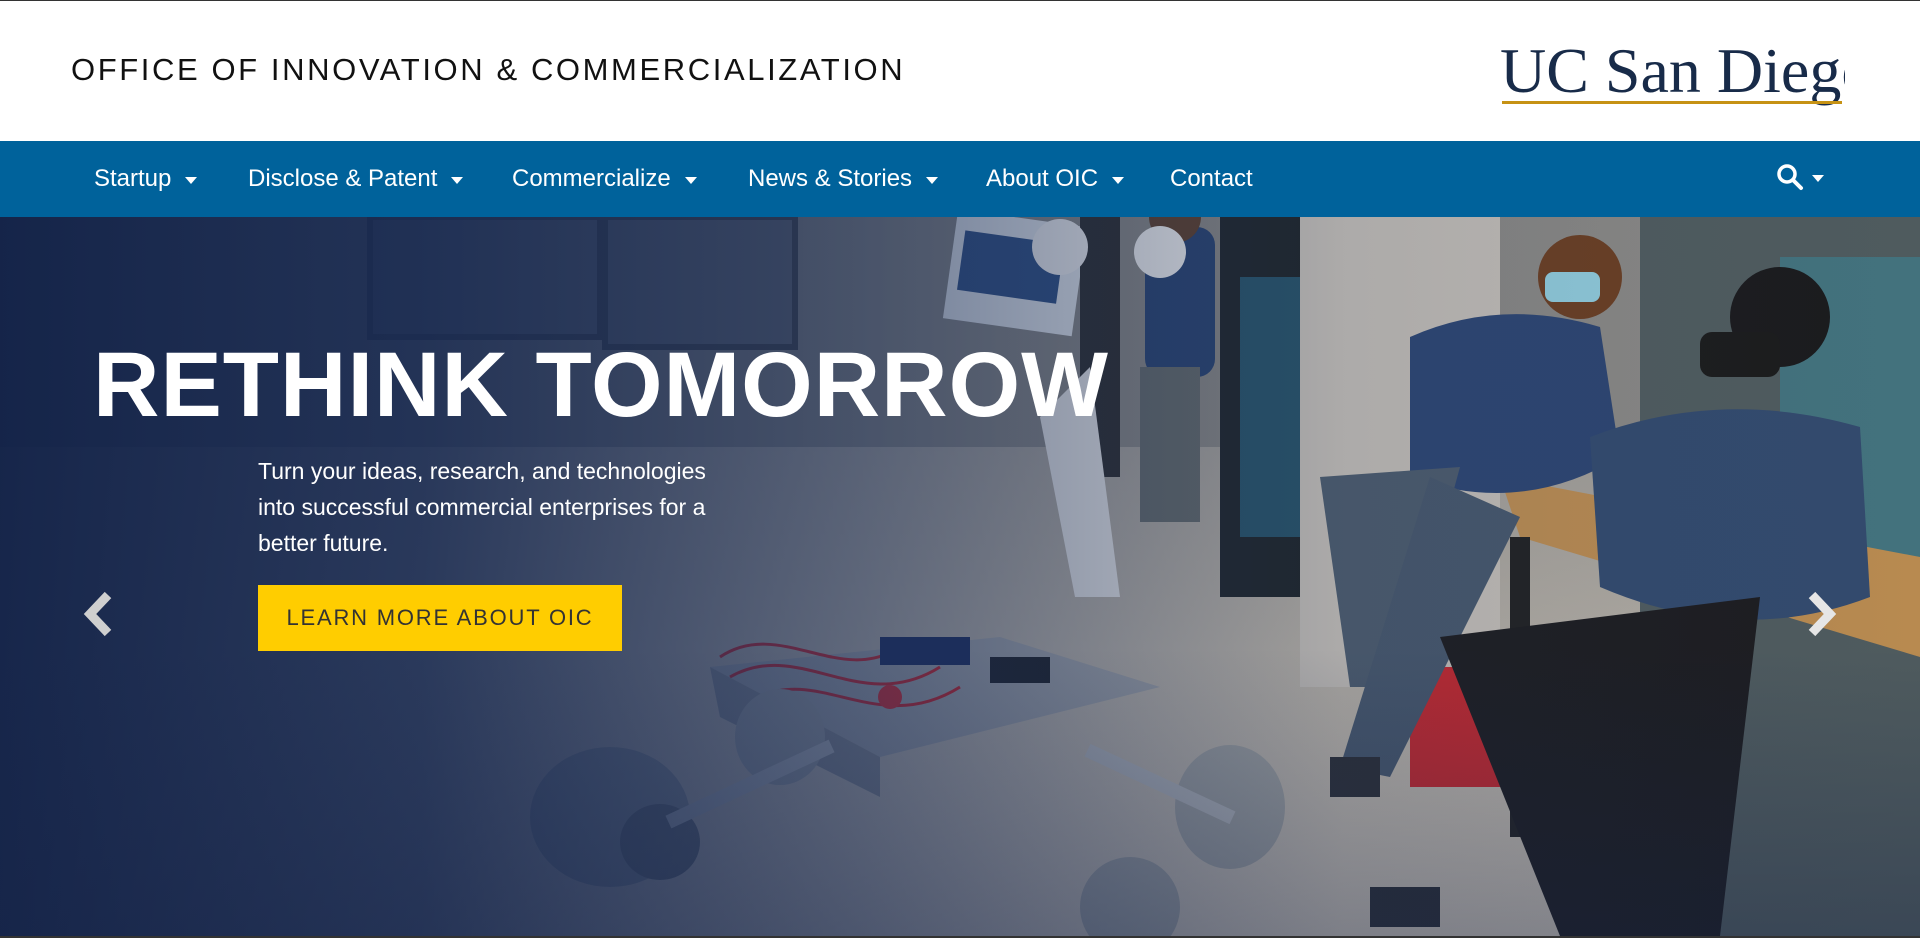  Describe the element at coordinates (591, 178) in the screenshot. I see `nav-item-label: Commercialize` at that location.